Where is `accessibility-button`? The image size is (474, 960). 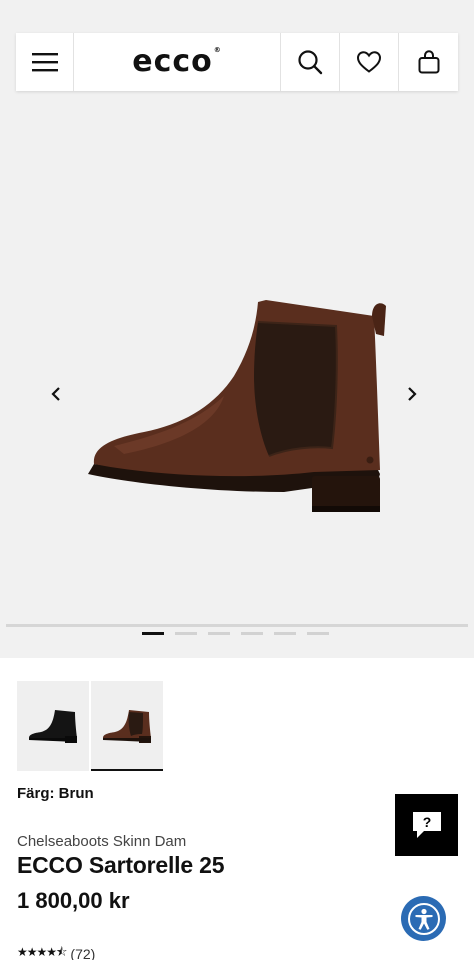
accessibility-button is located at coordinates (423, 918).